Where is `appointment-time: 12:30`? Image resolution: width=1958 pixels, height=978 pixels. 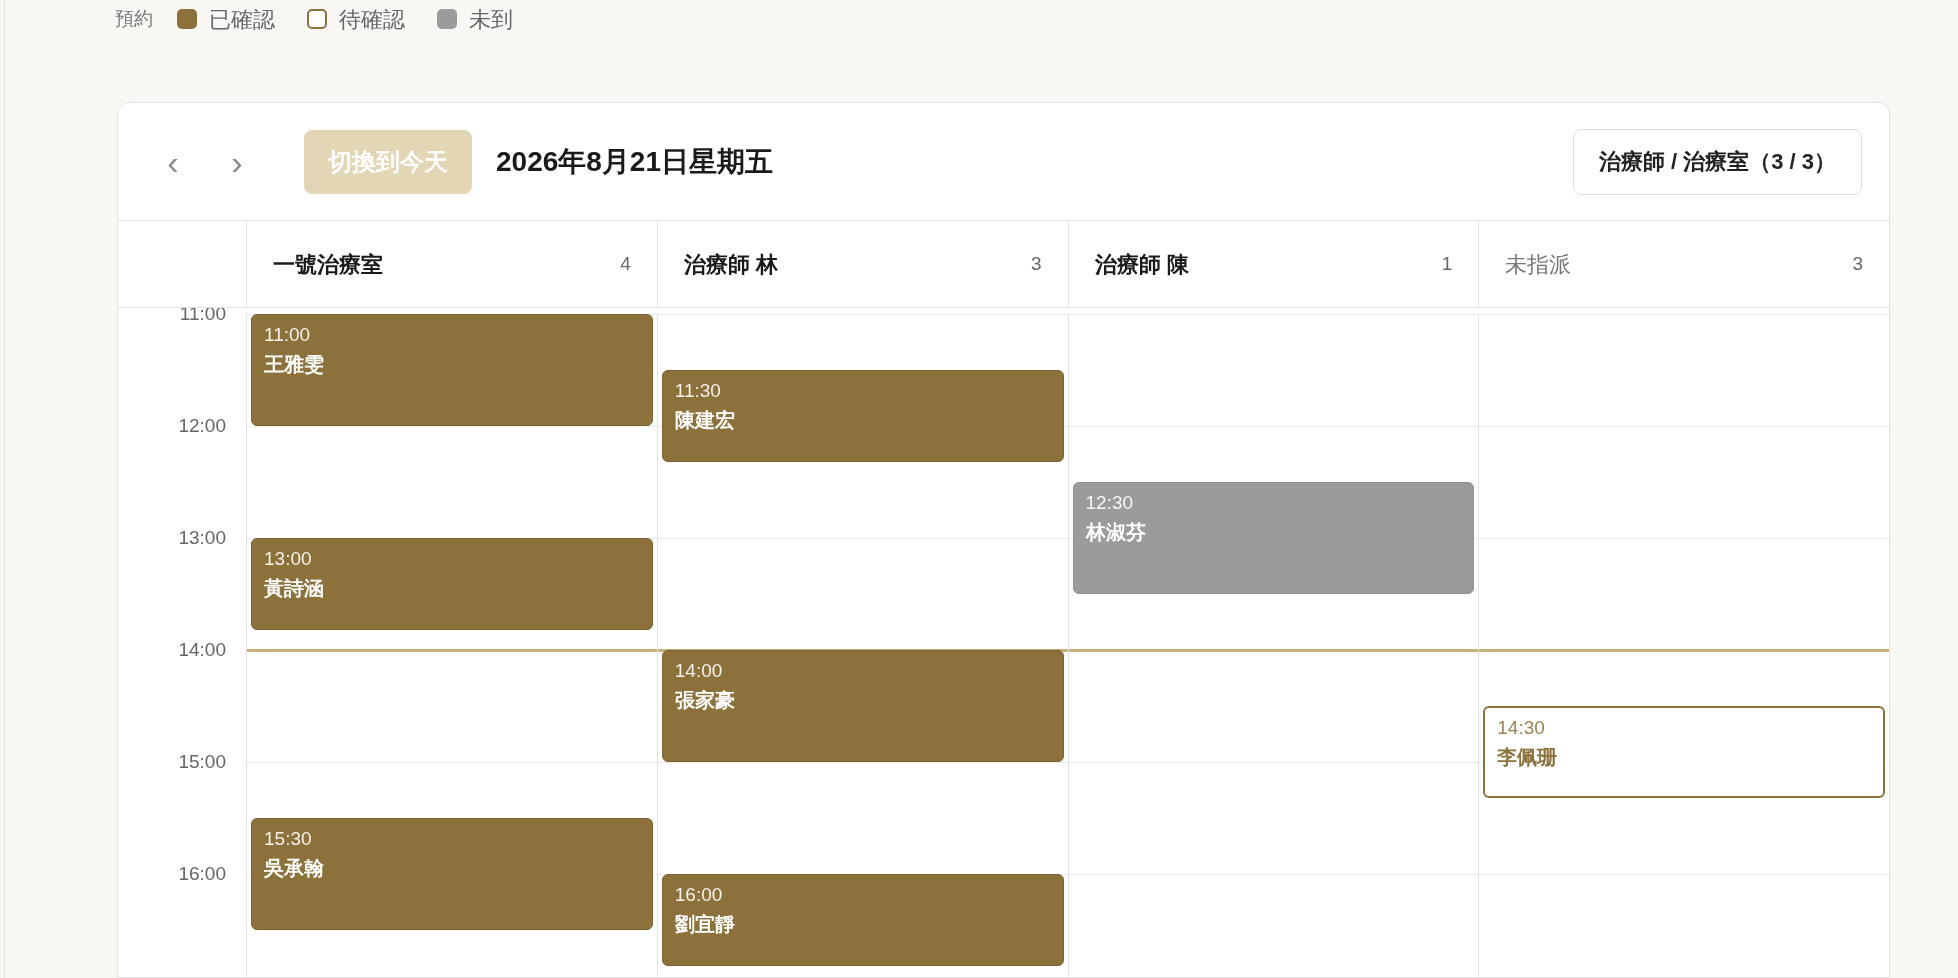 appointment-time: 12:30 is located at coordinates (1110, 503).